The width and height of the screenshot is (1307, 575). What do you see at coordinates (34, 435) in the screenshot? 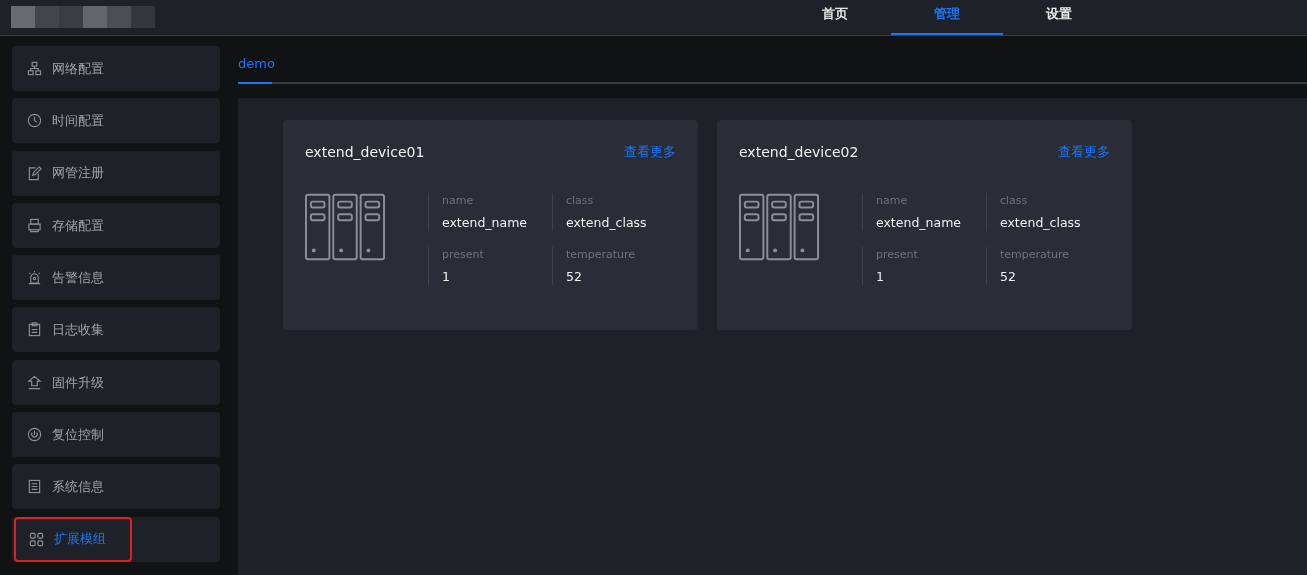
I see `power-icon` at bounding box center [34, 435].